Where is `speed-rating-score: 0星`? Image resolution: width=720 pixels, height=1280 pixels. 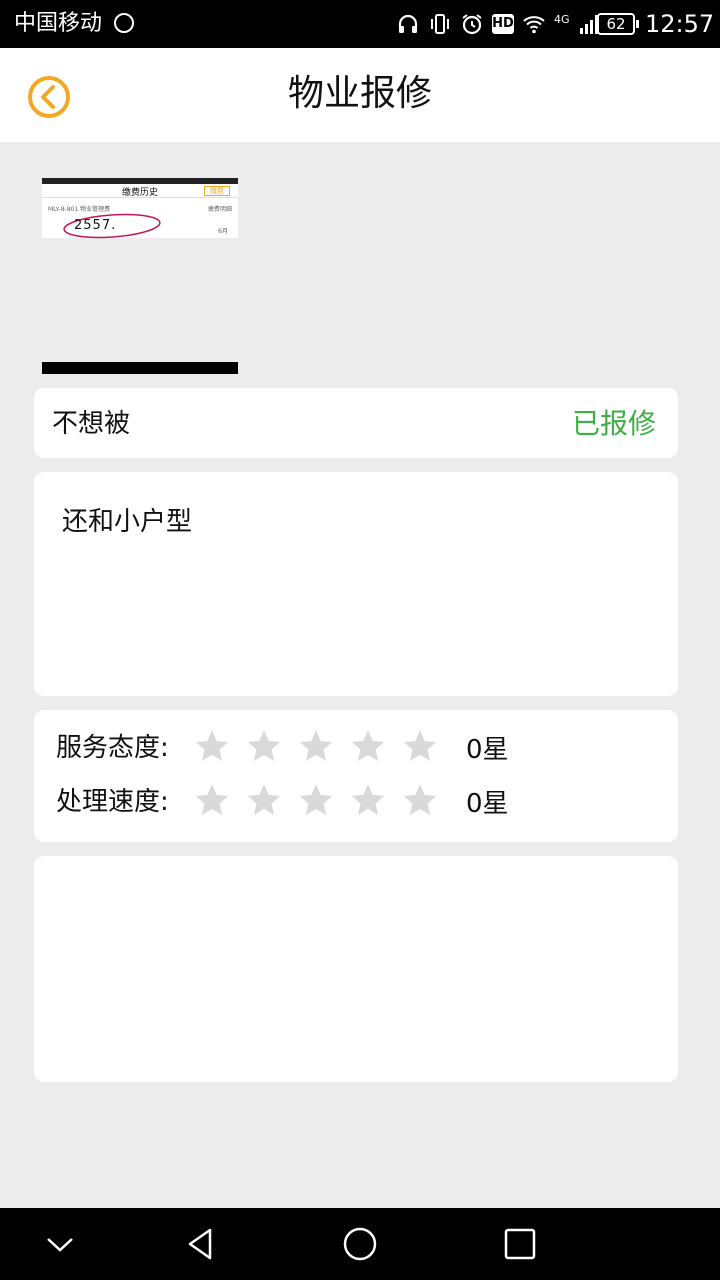
speed-rating-score: 0星 is located at coordinates (487, 804).